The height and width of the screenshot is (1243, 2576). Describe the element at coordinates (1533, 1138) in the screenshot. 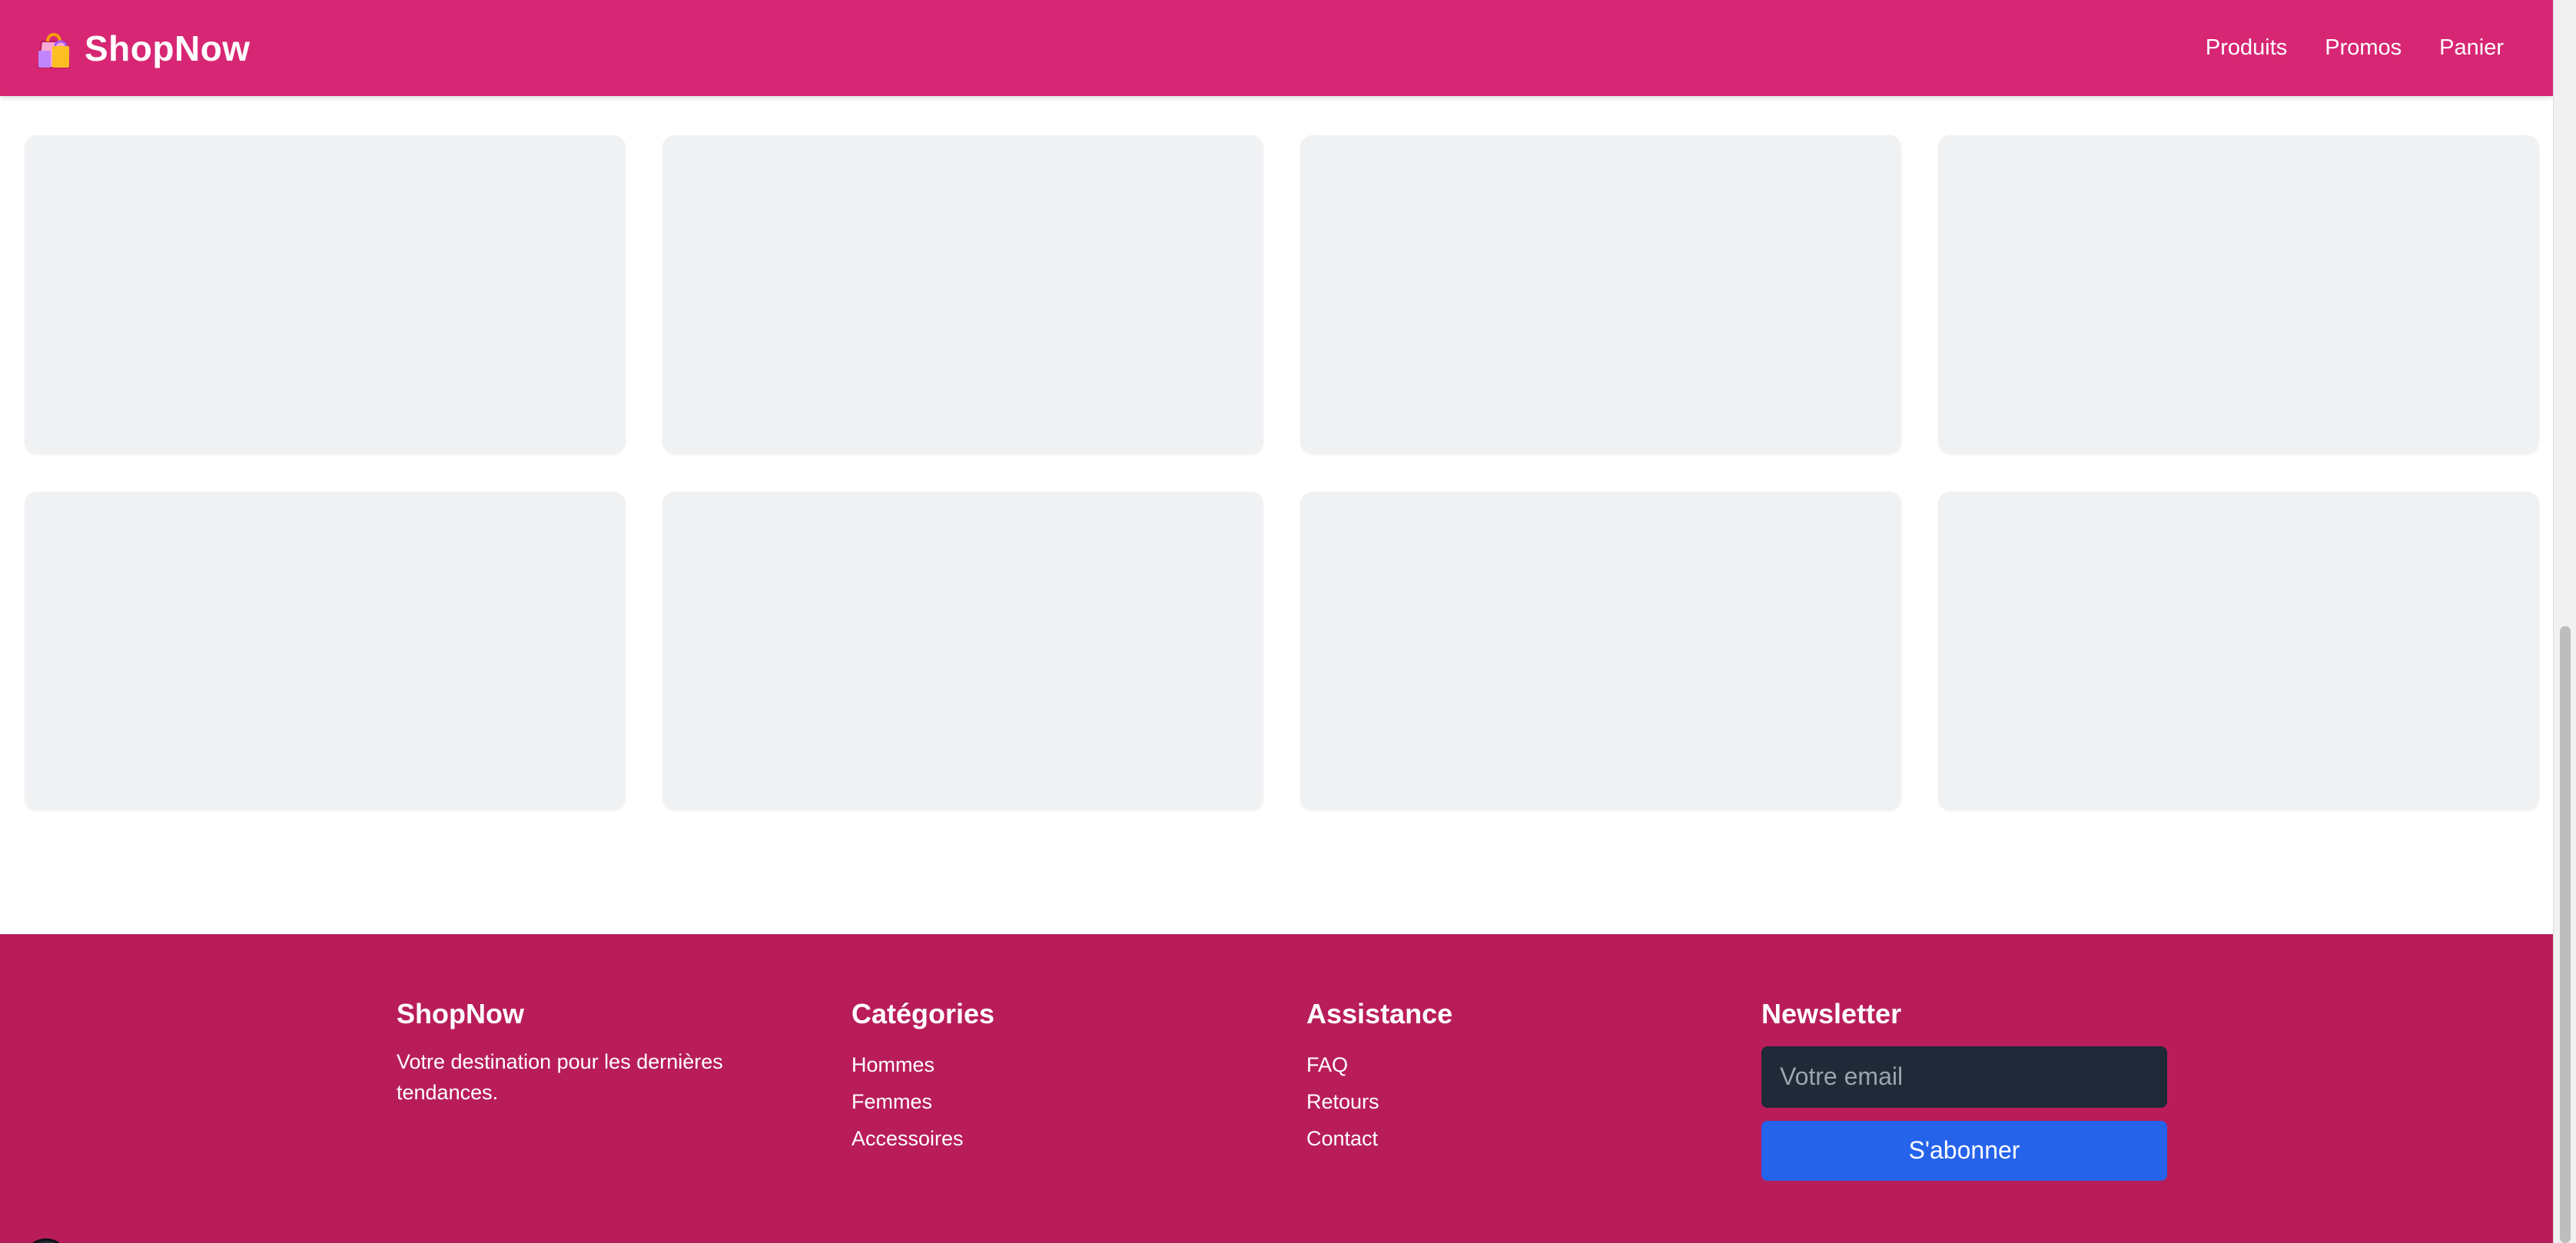

I see `footer-link-contact: Contact` at that location.